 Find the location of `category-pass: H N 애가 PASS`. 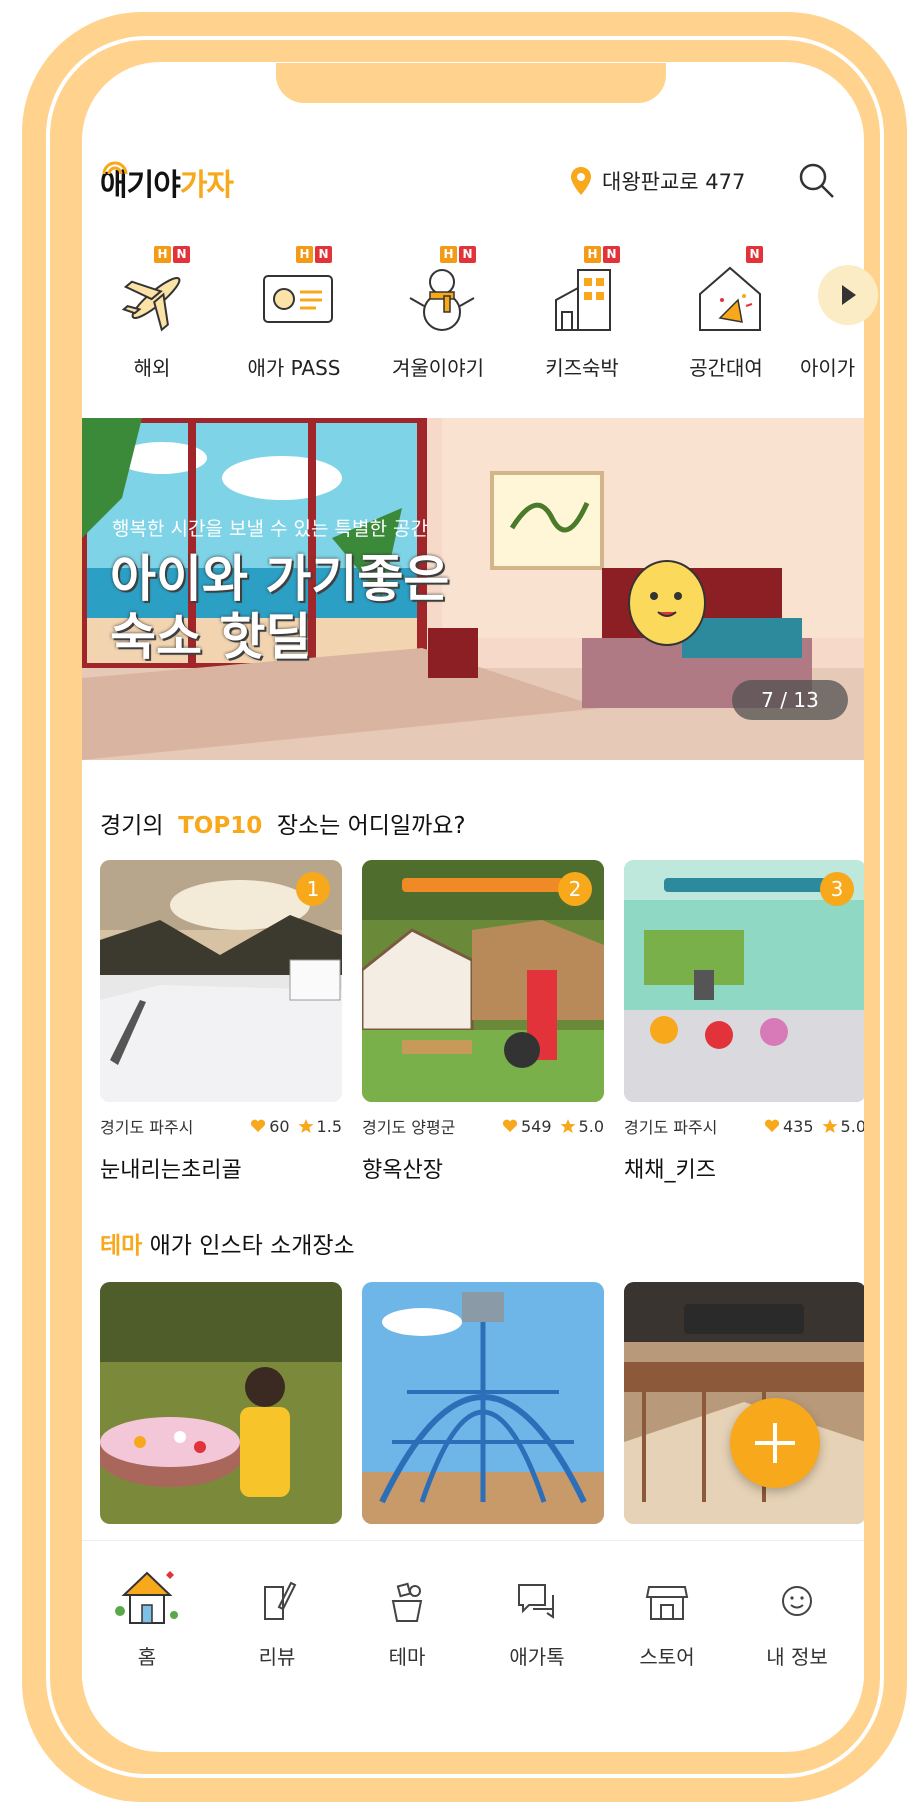

category-pass: H N 애가 PASS is located at coordinates (294, 315).